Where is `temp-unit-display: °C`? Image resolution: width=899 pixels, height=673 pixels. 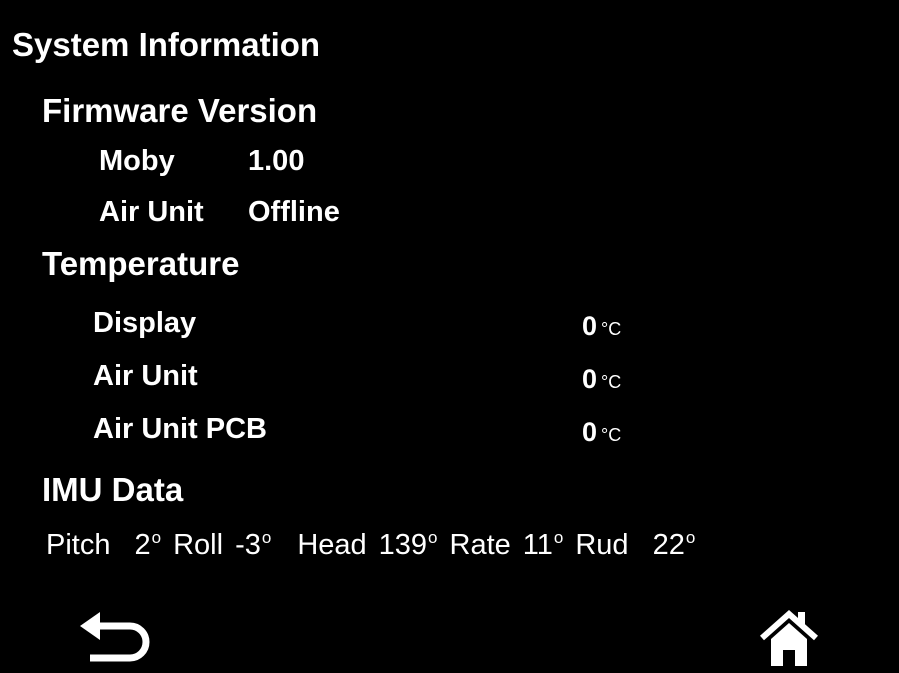
temp-unit-display: °C is located at coordinates (611, 329).